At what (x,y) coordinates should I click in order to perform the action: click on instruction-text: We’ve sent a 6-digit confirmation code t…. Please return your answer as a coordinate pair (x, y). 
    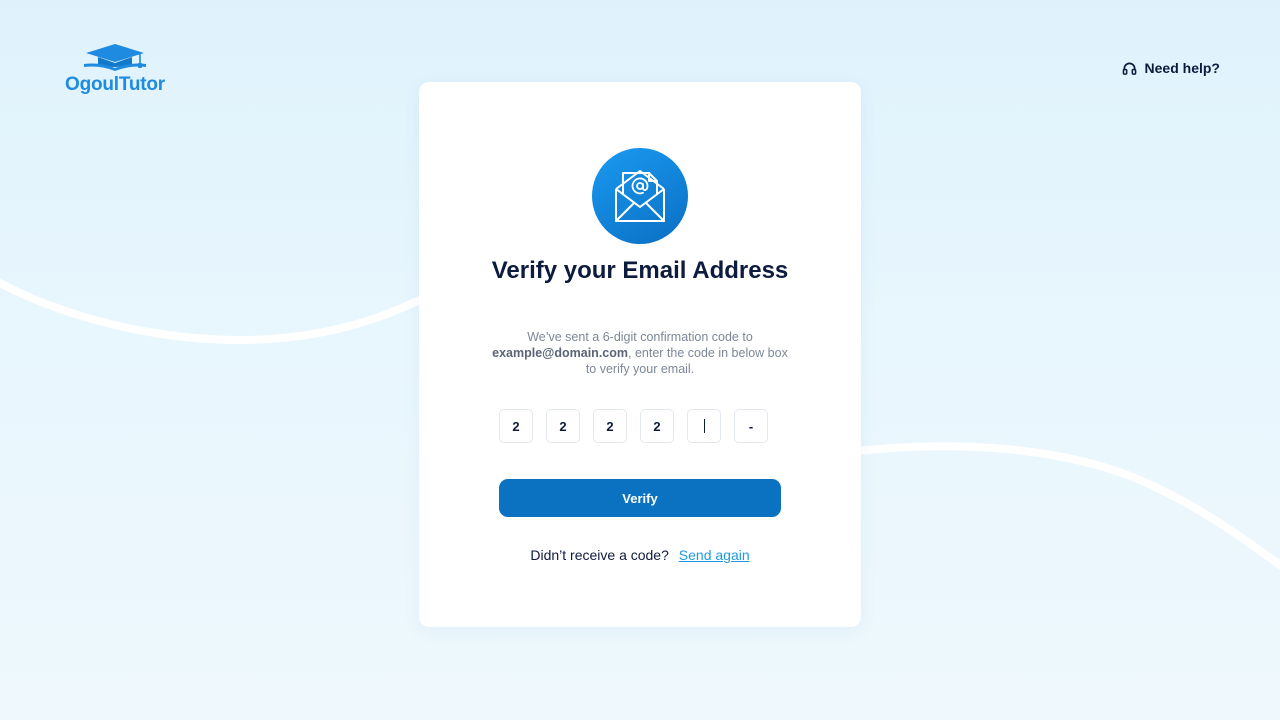
    Looking at the image, I should click on (640, 353).